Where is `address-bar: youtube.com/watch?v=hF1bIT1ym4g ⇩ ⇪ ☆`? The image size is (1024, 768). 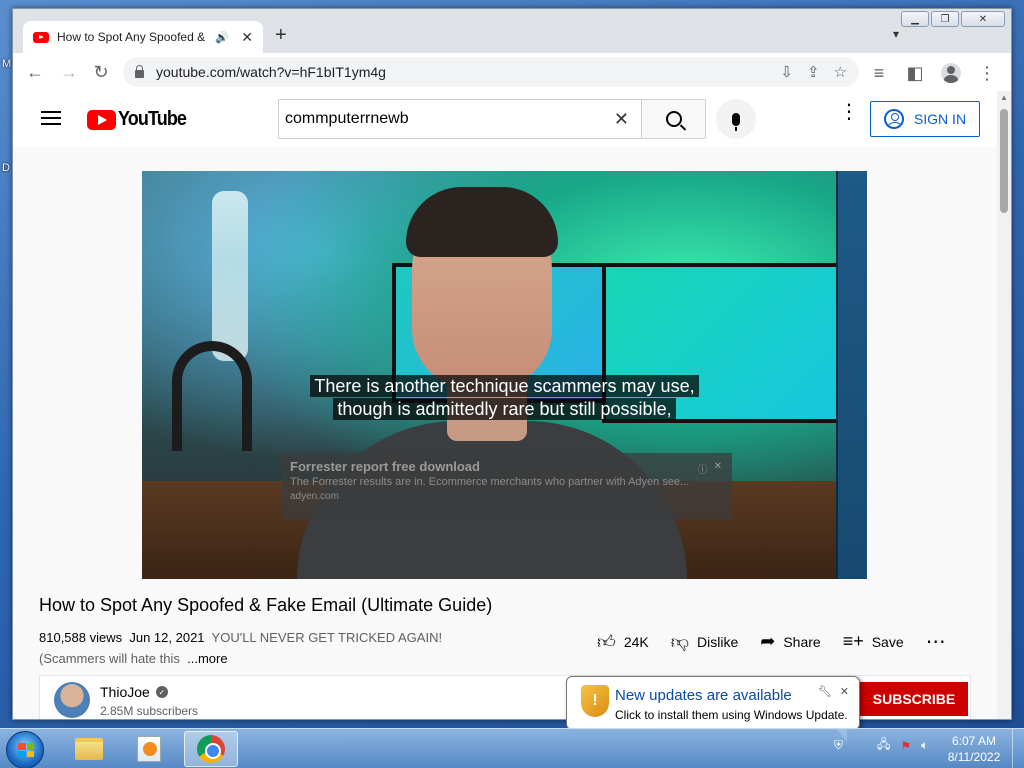
address-bar: youtube.com/watch?v=hF1bIT1ym4g ⇩ ⇪ ☆ is located at coordinates (491, 72).